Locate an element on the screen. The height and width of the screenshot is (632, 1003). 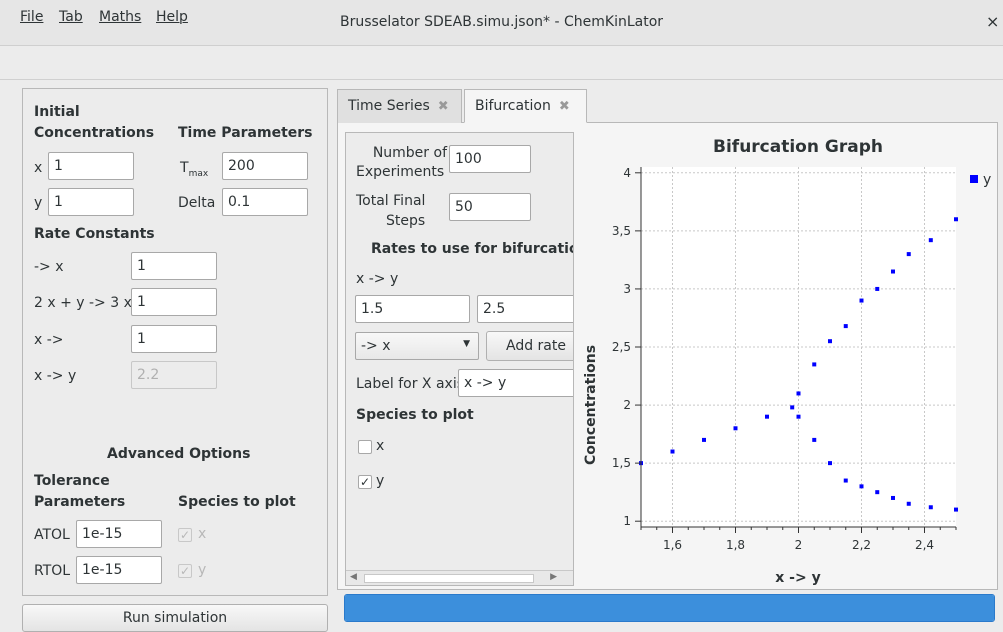
num-experiments-input: 100 is located at coordinates (490, 159).